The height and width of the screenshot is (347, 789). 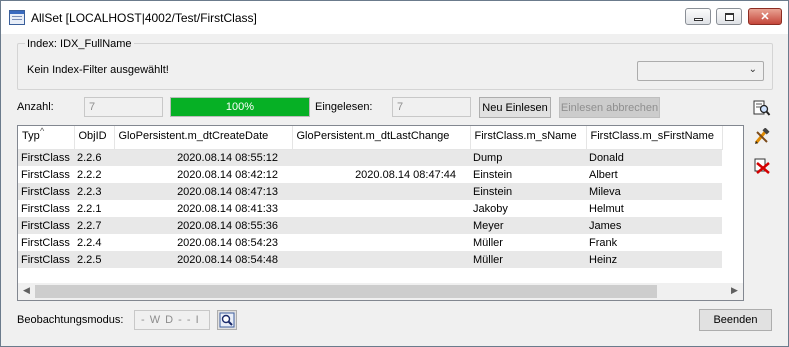 I want to click on load-progress-bar: 100%, so click(x=240, y=107).